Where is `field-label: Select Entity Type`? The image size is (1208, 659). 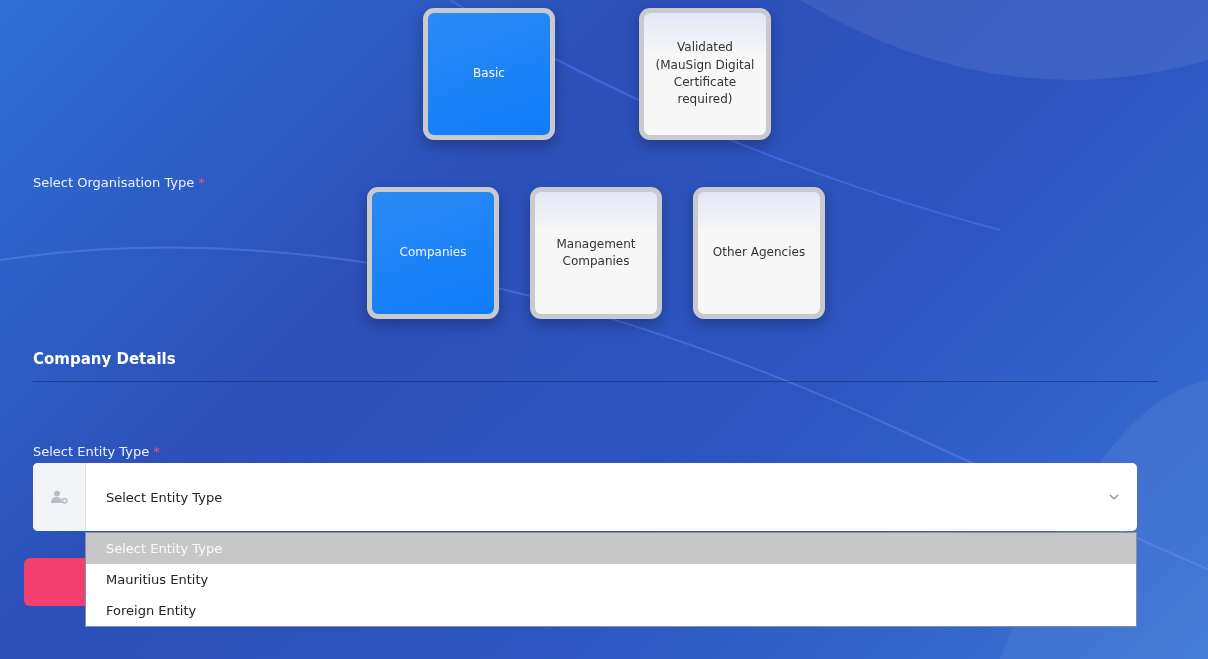
field-label: Select Entity Type is located at coordinates (91, 451).